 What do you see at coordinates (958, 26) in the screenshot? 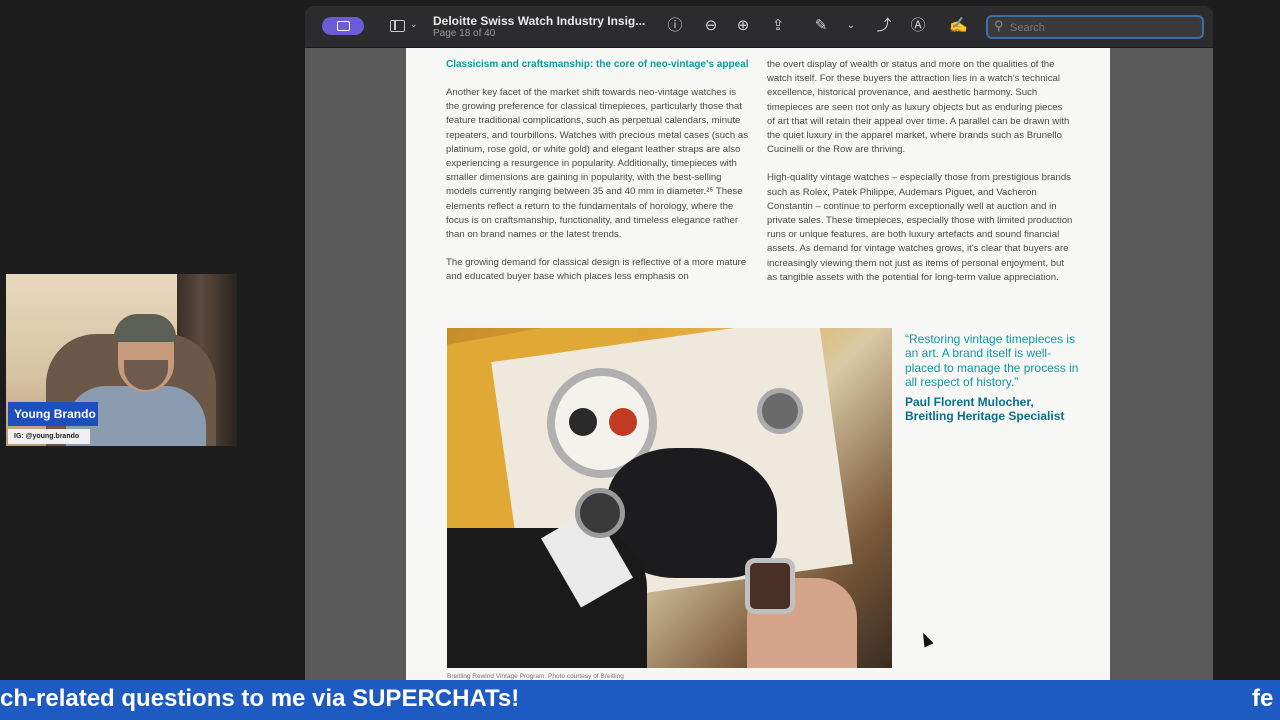
I see `signature-icon: ✍` at bounding box center [958, 26].